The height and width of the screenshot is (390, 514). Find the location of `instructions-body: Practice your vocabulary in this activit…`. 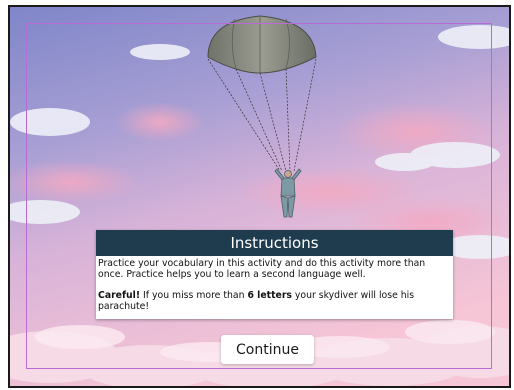

instructions-body: Practice your vocabulary in this activit… is located at coordinates (274, 284).